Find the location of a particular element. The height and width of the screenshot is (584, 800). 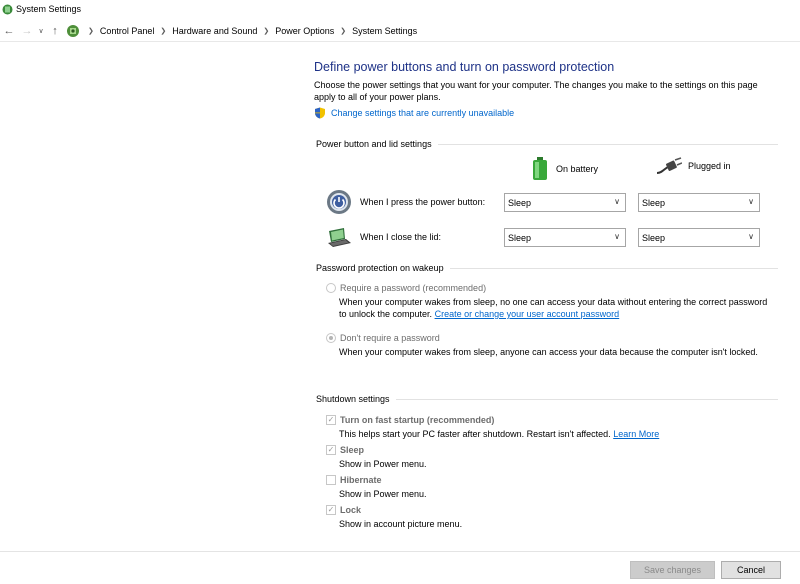

hibernate-checkbox is located at coordinates (331, 480).